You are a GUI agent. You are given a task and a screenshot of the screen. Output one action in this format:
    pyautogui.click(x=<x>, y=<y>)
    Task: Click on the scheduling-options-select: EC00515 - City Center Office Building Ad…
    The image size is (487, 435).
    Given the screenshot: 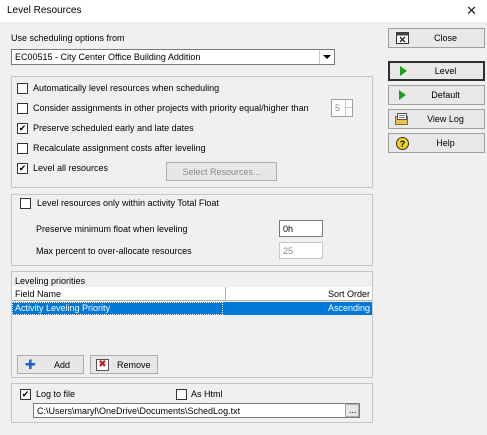 What is the action you would take?
    pyautogui.click(x=173, y=57)
    